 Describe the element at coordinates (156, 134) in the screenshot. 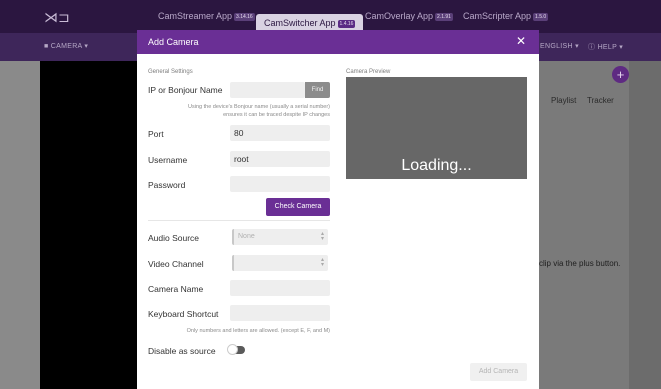

I see `port-label: Port` at that location.